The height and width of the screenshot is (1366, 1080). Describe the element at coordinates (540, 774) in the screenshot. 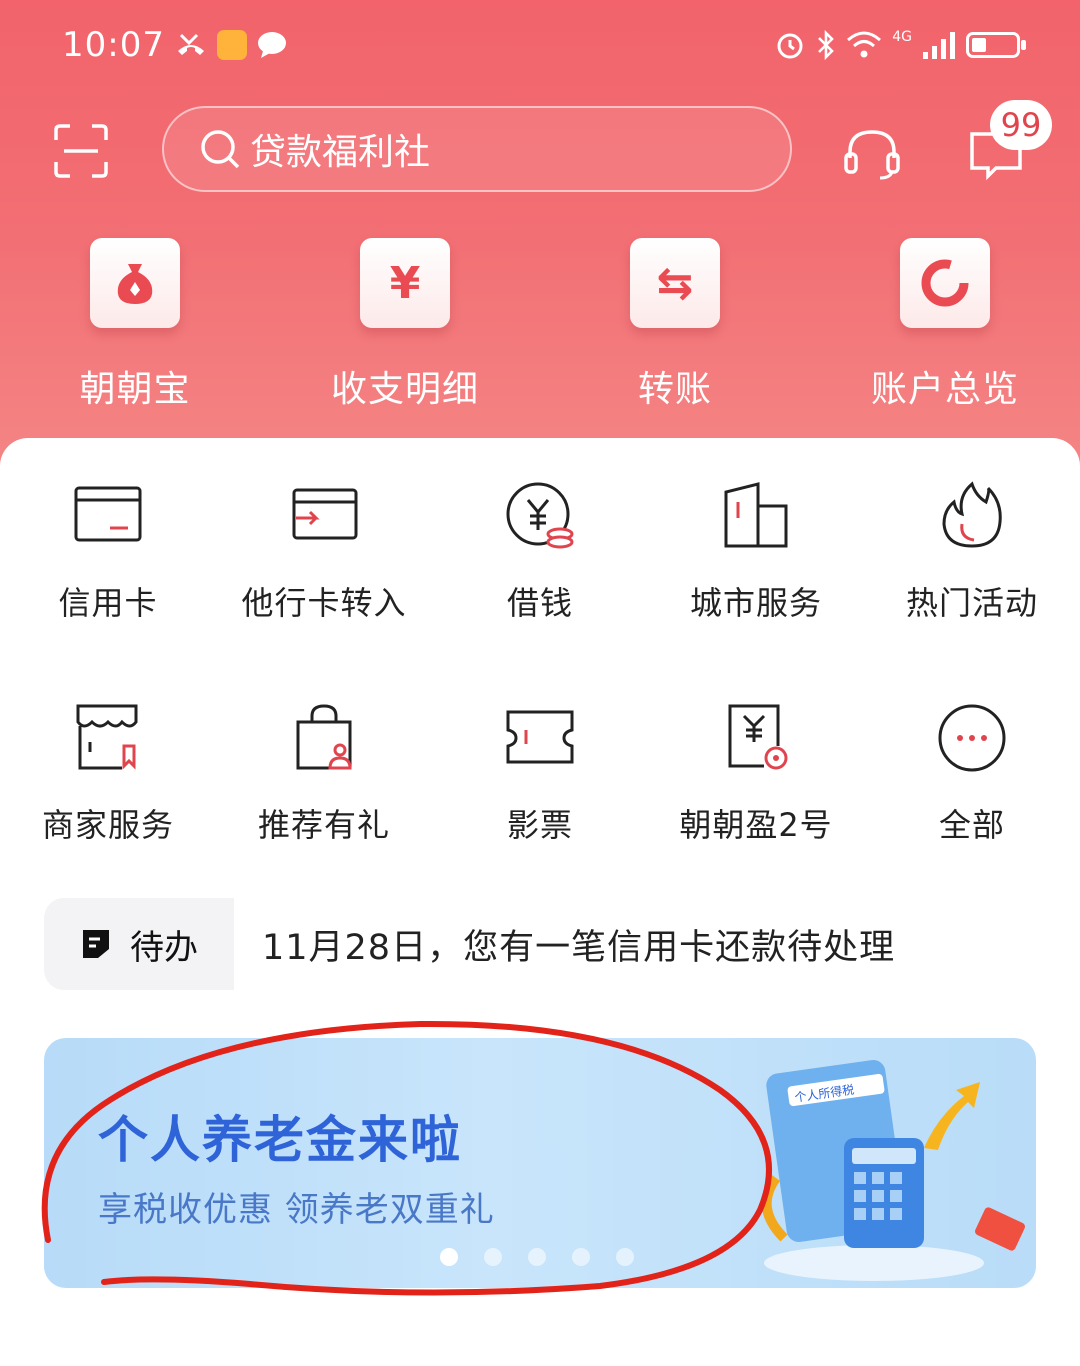

I see `service-movie-ticket: 影票` at that location.